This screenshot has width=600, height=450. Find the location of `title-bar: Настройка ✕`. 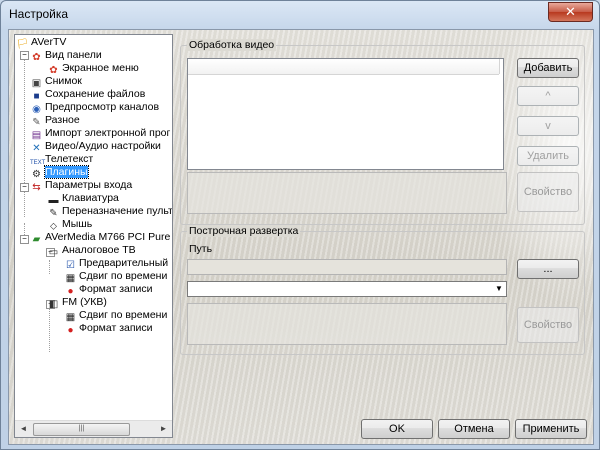

title-bar: Настройка ✕ is located at coordinates (300, 14).